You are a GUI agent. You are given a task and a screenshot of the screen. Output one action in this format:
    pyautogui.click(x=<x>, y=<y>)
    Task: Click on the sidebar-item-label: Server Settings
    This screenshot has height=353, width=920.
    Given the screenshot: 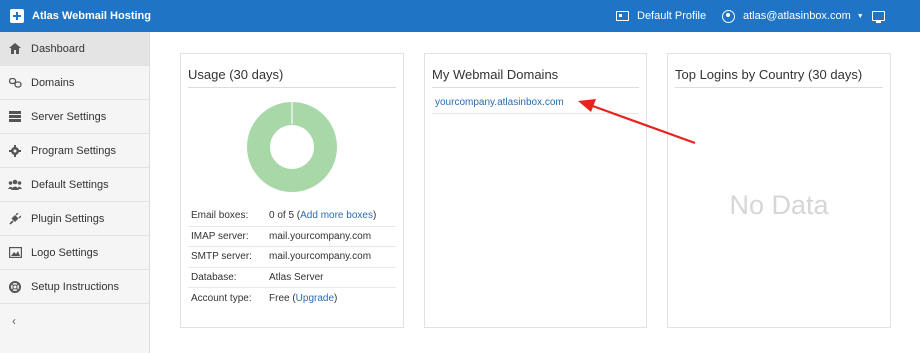 What is the action you would take?
    pyautogui.click(x=69, y=116)
    